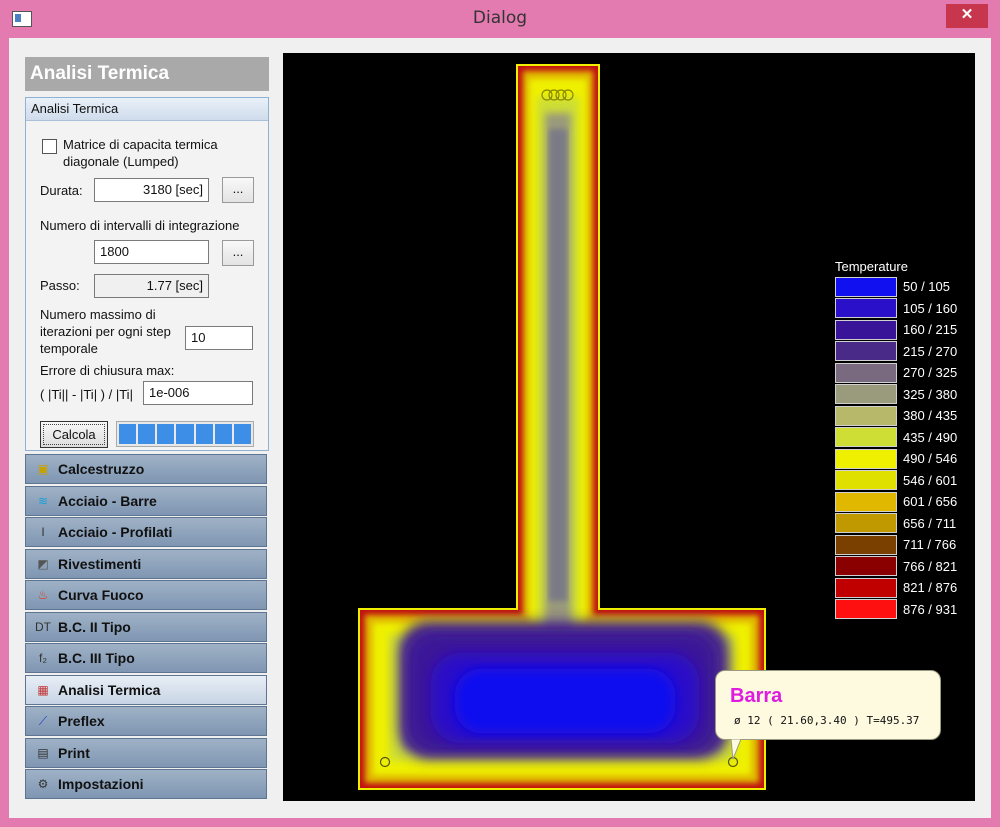 The width and height of the screenshot is (1000, 827). Describe the element at coordinates (736, 749) in the screenshot. I see `tooltip-pointer` at that location.